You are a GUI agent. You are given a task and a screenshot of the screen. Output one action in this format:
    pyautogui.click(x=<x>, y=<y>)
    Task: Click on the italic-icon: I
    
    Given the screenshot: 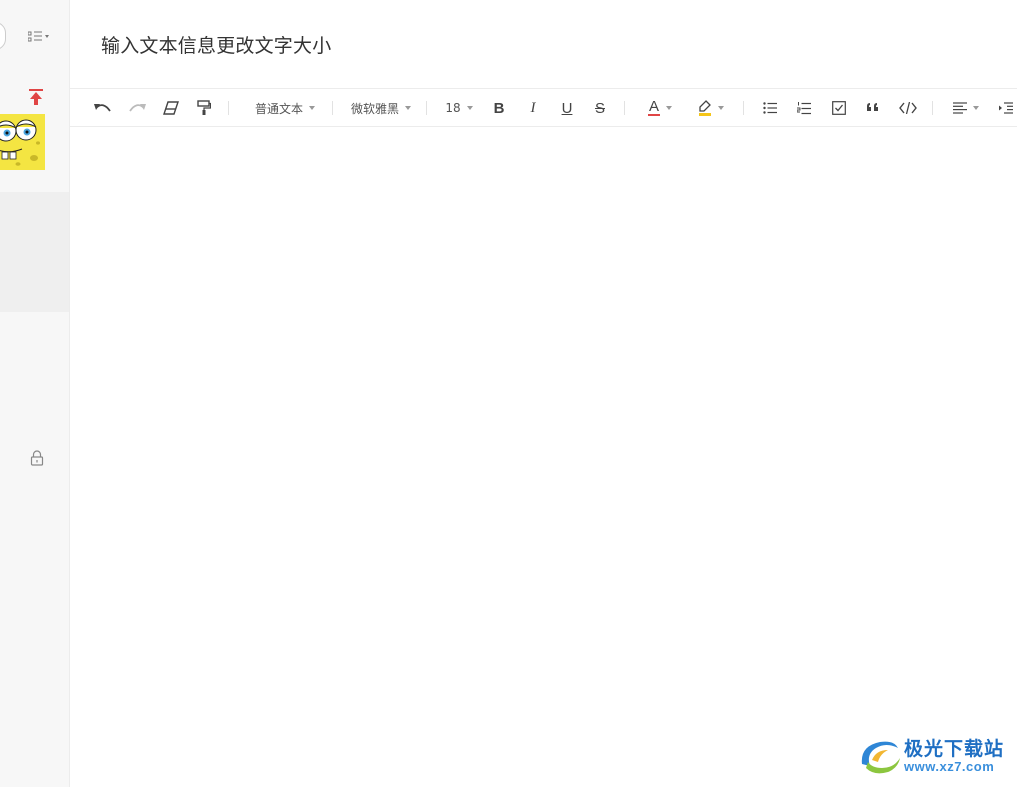 What is the action you would take?
    pyautogui.click(x=533, y=107)
    